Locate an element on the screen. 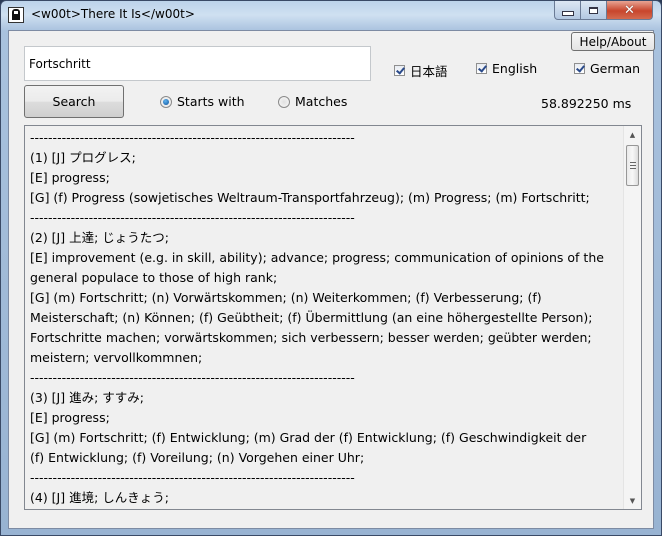 This screenshot has height=536, width=662. radio-label: Starts with is located at coordinates (211, 101).